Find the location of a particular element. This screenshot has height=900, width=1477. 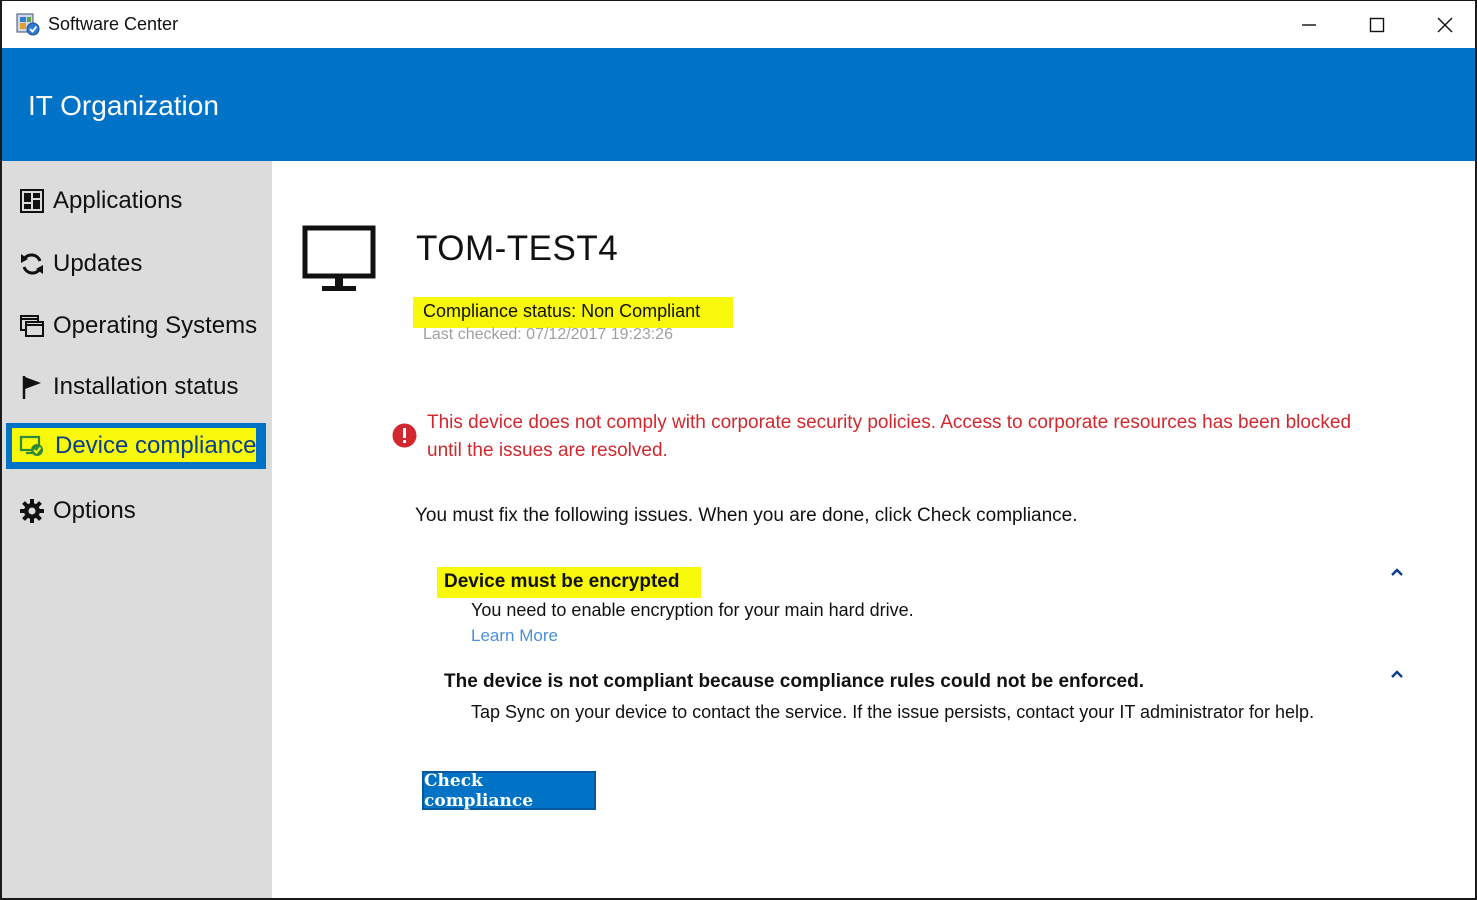

sidebar-item-label: Operating Systems is located at coordinates (155, 325).